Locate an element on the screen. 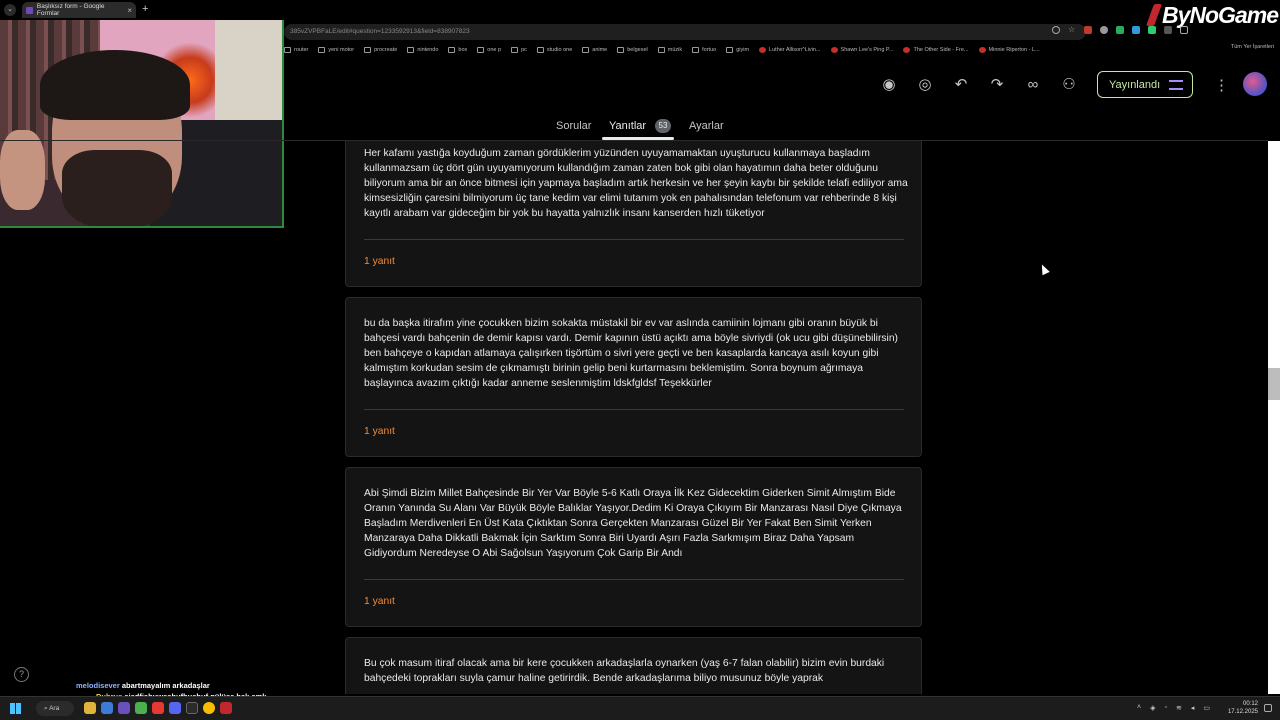 Image resolution: width=1280 pixels, height=720 pixels. bookmark-item: belgesel is located at coordinates (632, 50).